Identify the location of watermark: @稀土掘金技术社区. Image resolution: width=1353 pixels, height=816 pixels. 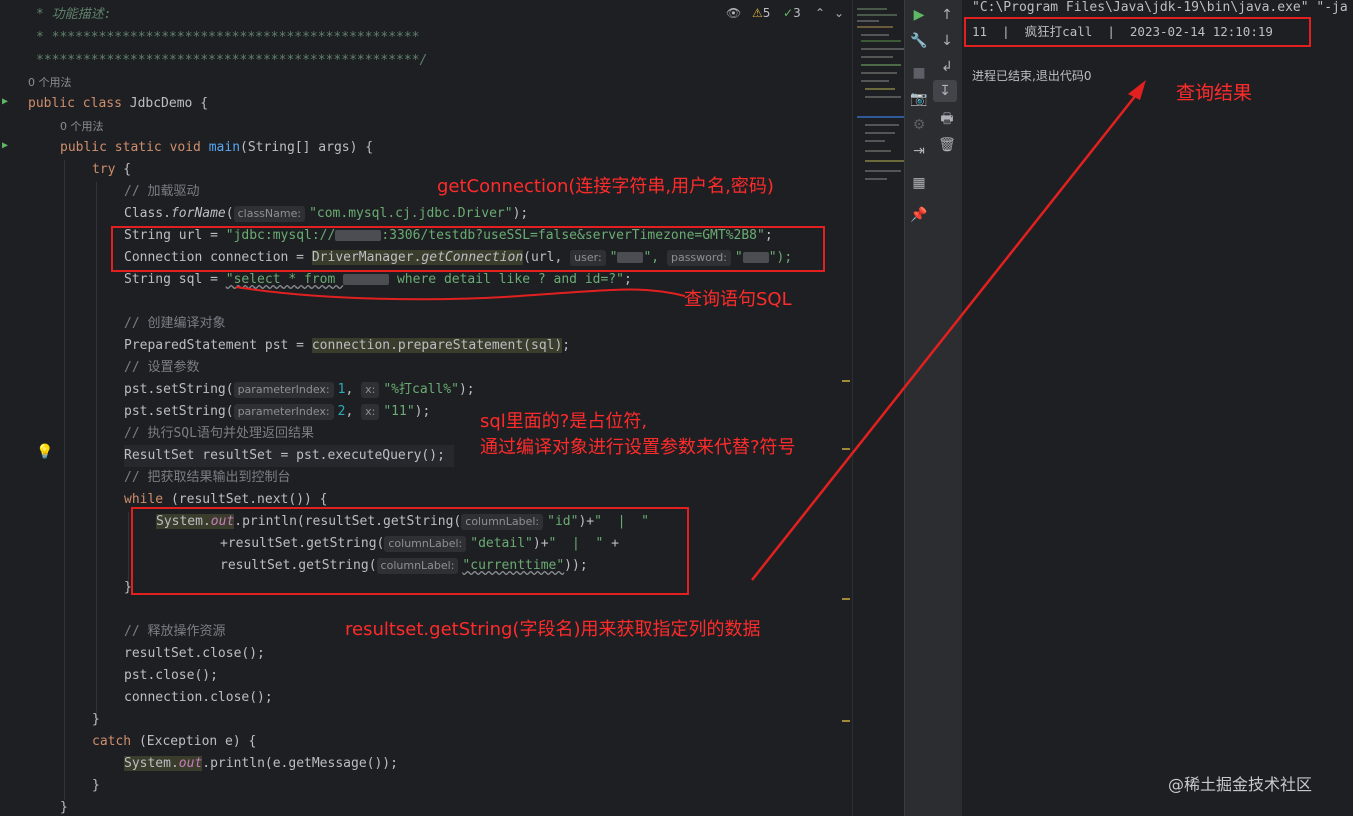
(1240, 784).